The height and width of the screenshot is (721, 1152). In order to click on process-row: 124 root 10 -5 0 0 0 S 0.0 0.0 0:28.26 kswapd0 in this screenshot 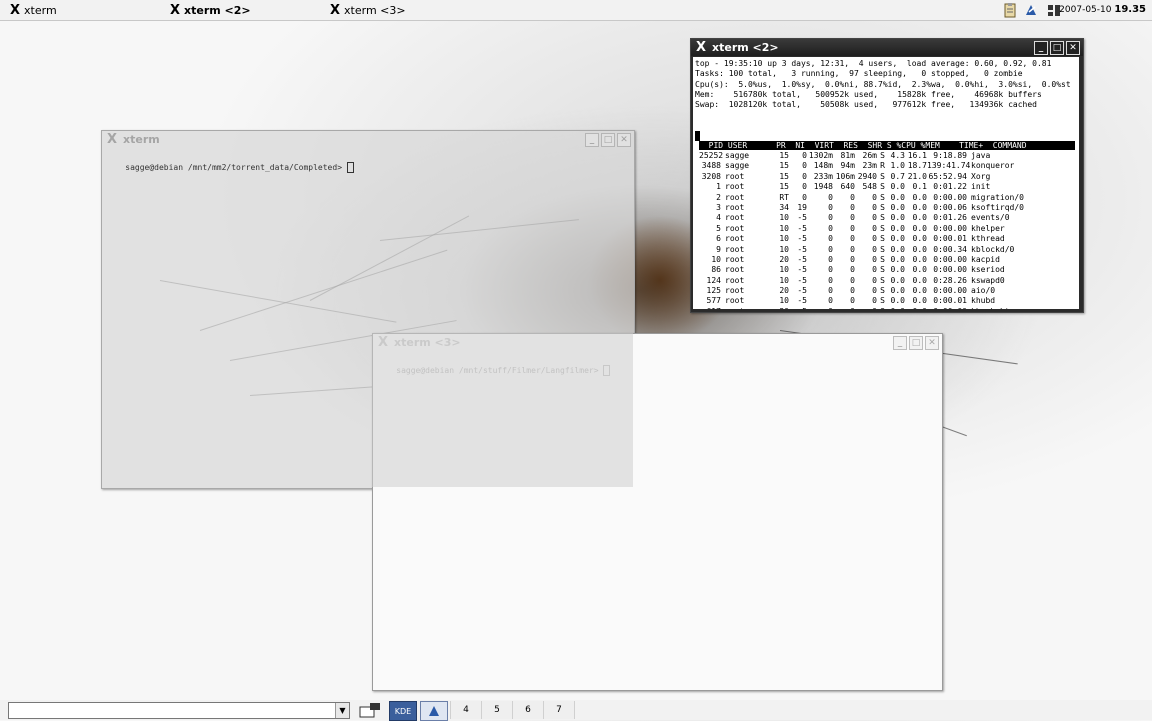, I will do `click(880, 281)`.